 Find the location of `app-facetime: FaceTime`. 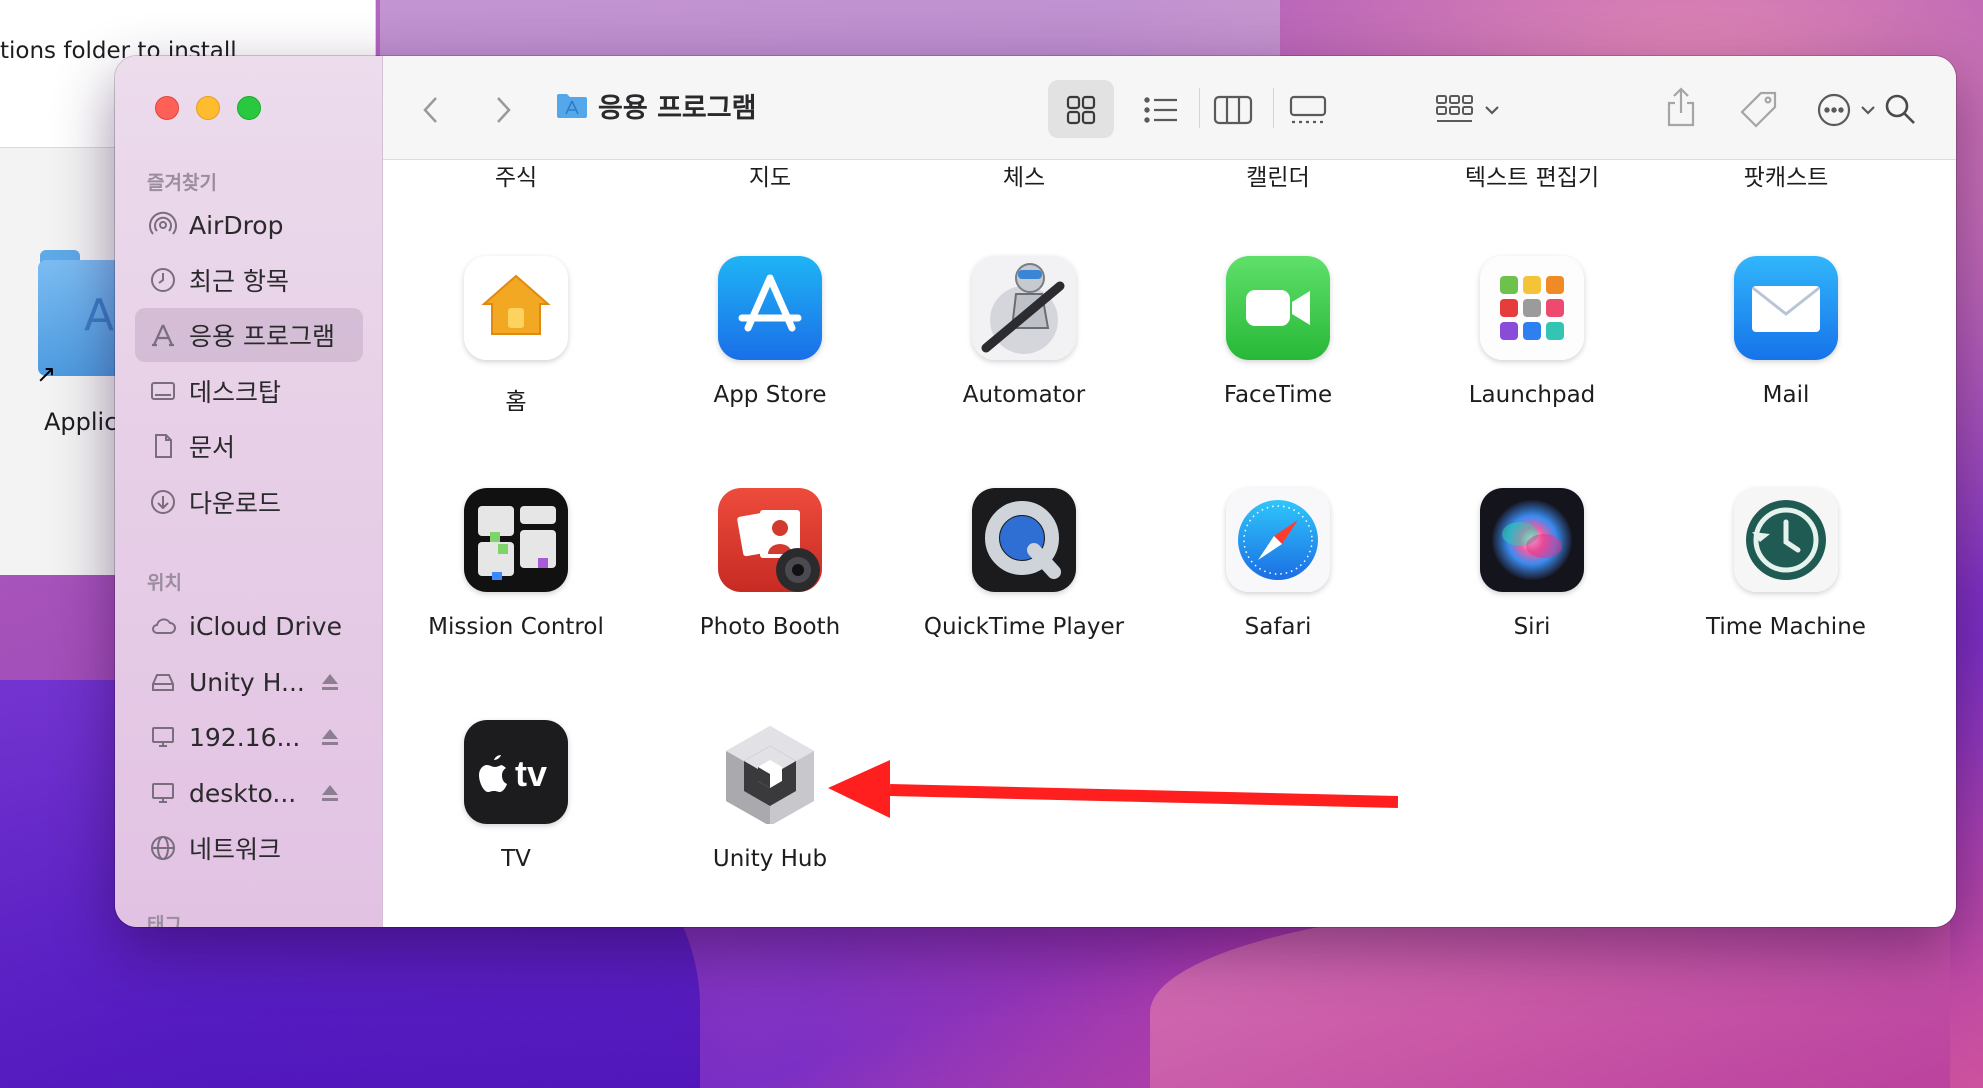

app-facetime: FaceTime is located at coordinates (1278, 332).